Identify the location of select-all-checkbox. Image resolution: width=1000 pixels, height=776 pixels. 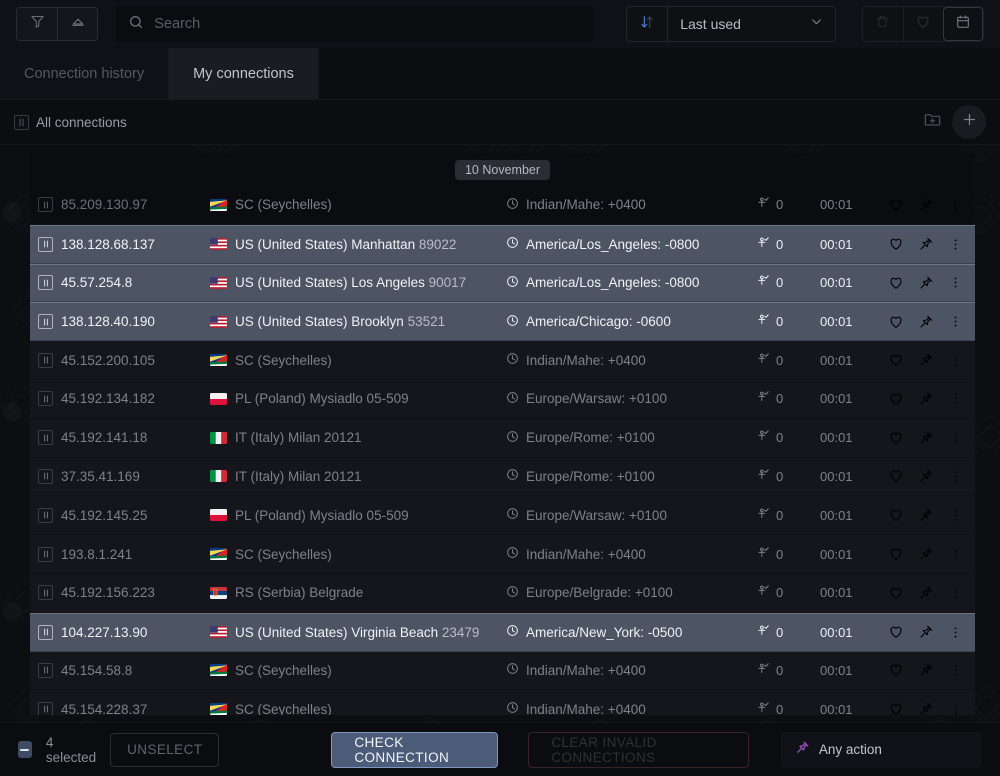
(25, 749).